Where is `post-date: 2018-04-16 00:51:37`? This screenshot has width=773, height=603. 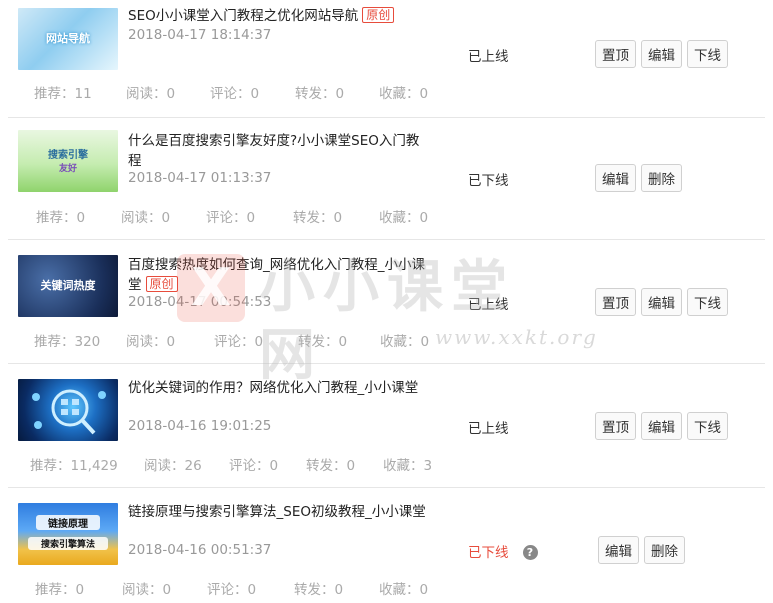
post-date: 2018-04-16 00:51:37 is located at coordinates (200, 550).